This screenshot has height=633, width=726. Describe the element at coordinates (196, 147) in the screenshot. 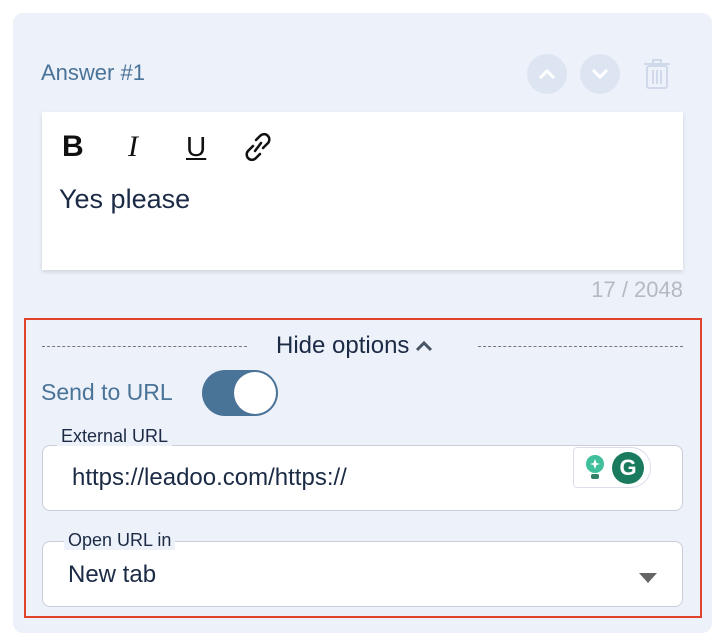

I see `underline-button: U` at that location.